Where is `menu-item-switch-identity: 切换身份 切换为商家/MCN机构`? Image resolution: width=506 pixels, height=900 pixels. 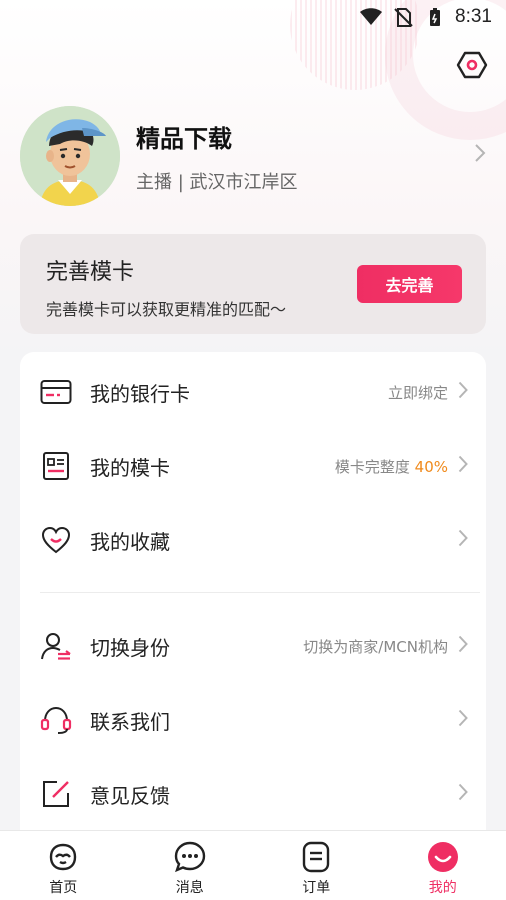 menu-item-switch-identity: 切换身份 切换为商家/MCN机构 is located at coordinates (253, 646).